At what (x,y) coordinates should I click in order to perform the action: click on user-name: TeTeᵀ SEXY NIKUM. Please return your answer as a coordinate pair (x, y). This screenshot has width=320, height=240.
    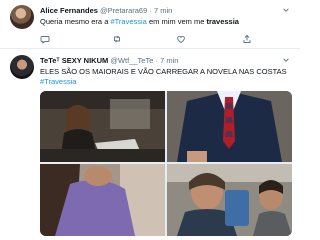
    Looking at the image, I should click on (74, 60).